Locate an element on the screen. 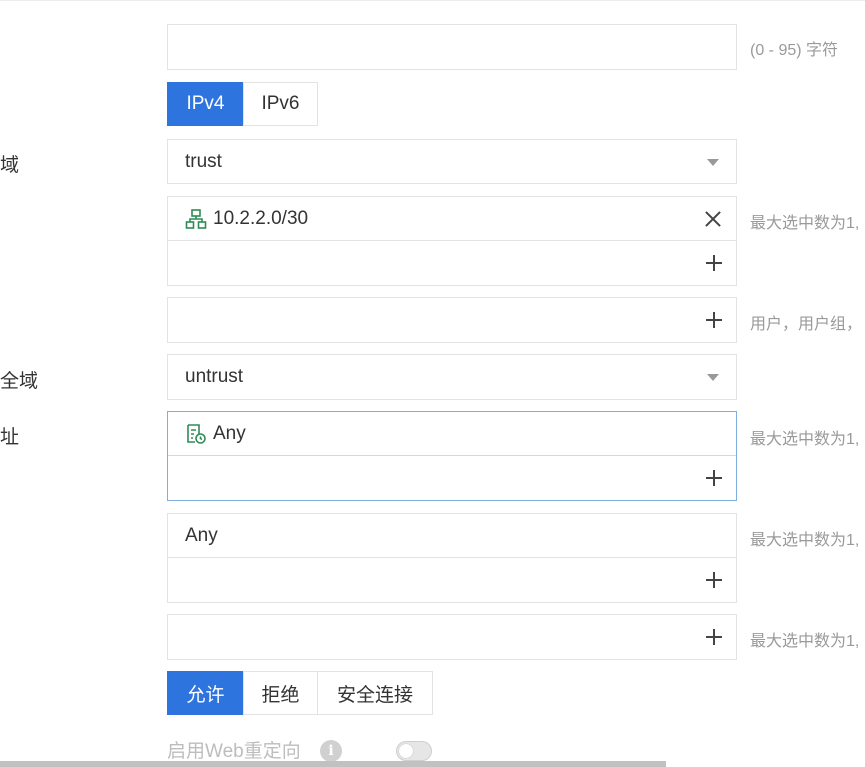 The image size is (865, 767). source-address-box: 10.2.2.0/30 is located at coordinates (452, 241).